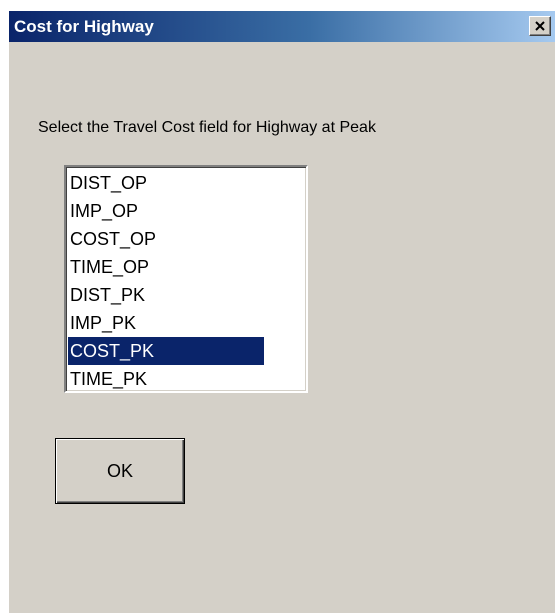  What do you see at coordinates (166, 295) in the screenshot?
I see `list-item: DIST_PK` at bounding box center [166, 295].